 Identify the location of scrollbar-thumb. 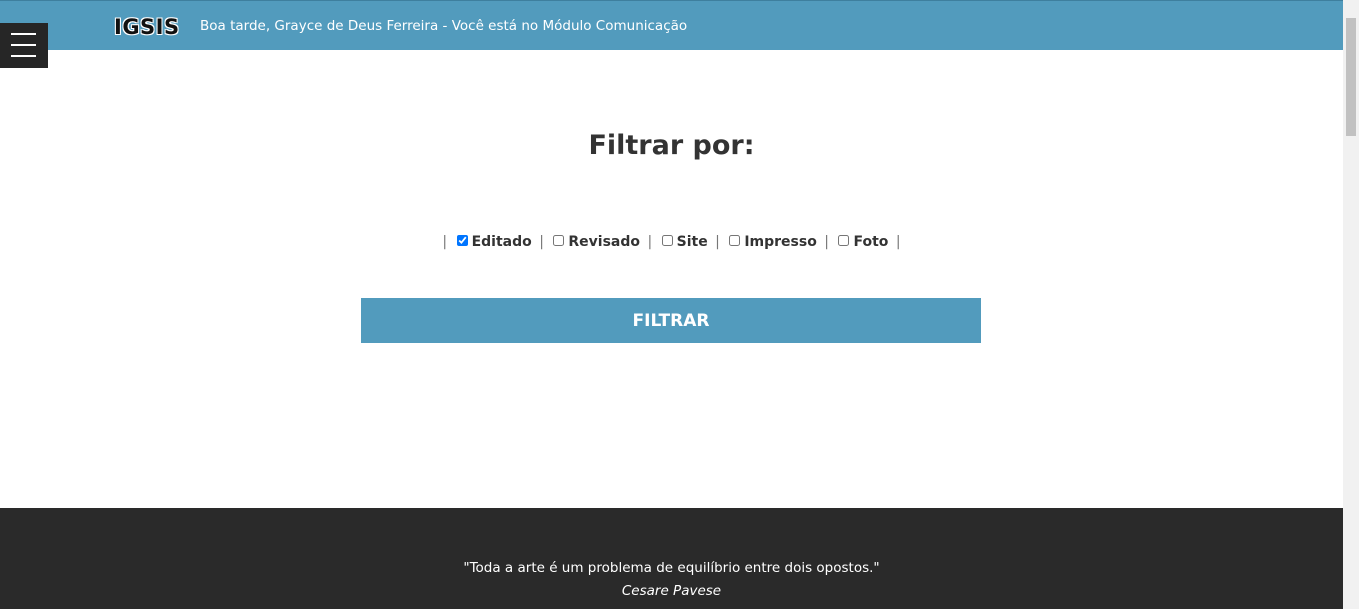
(1351, 77).